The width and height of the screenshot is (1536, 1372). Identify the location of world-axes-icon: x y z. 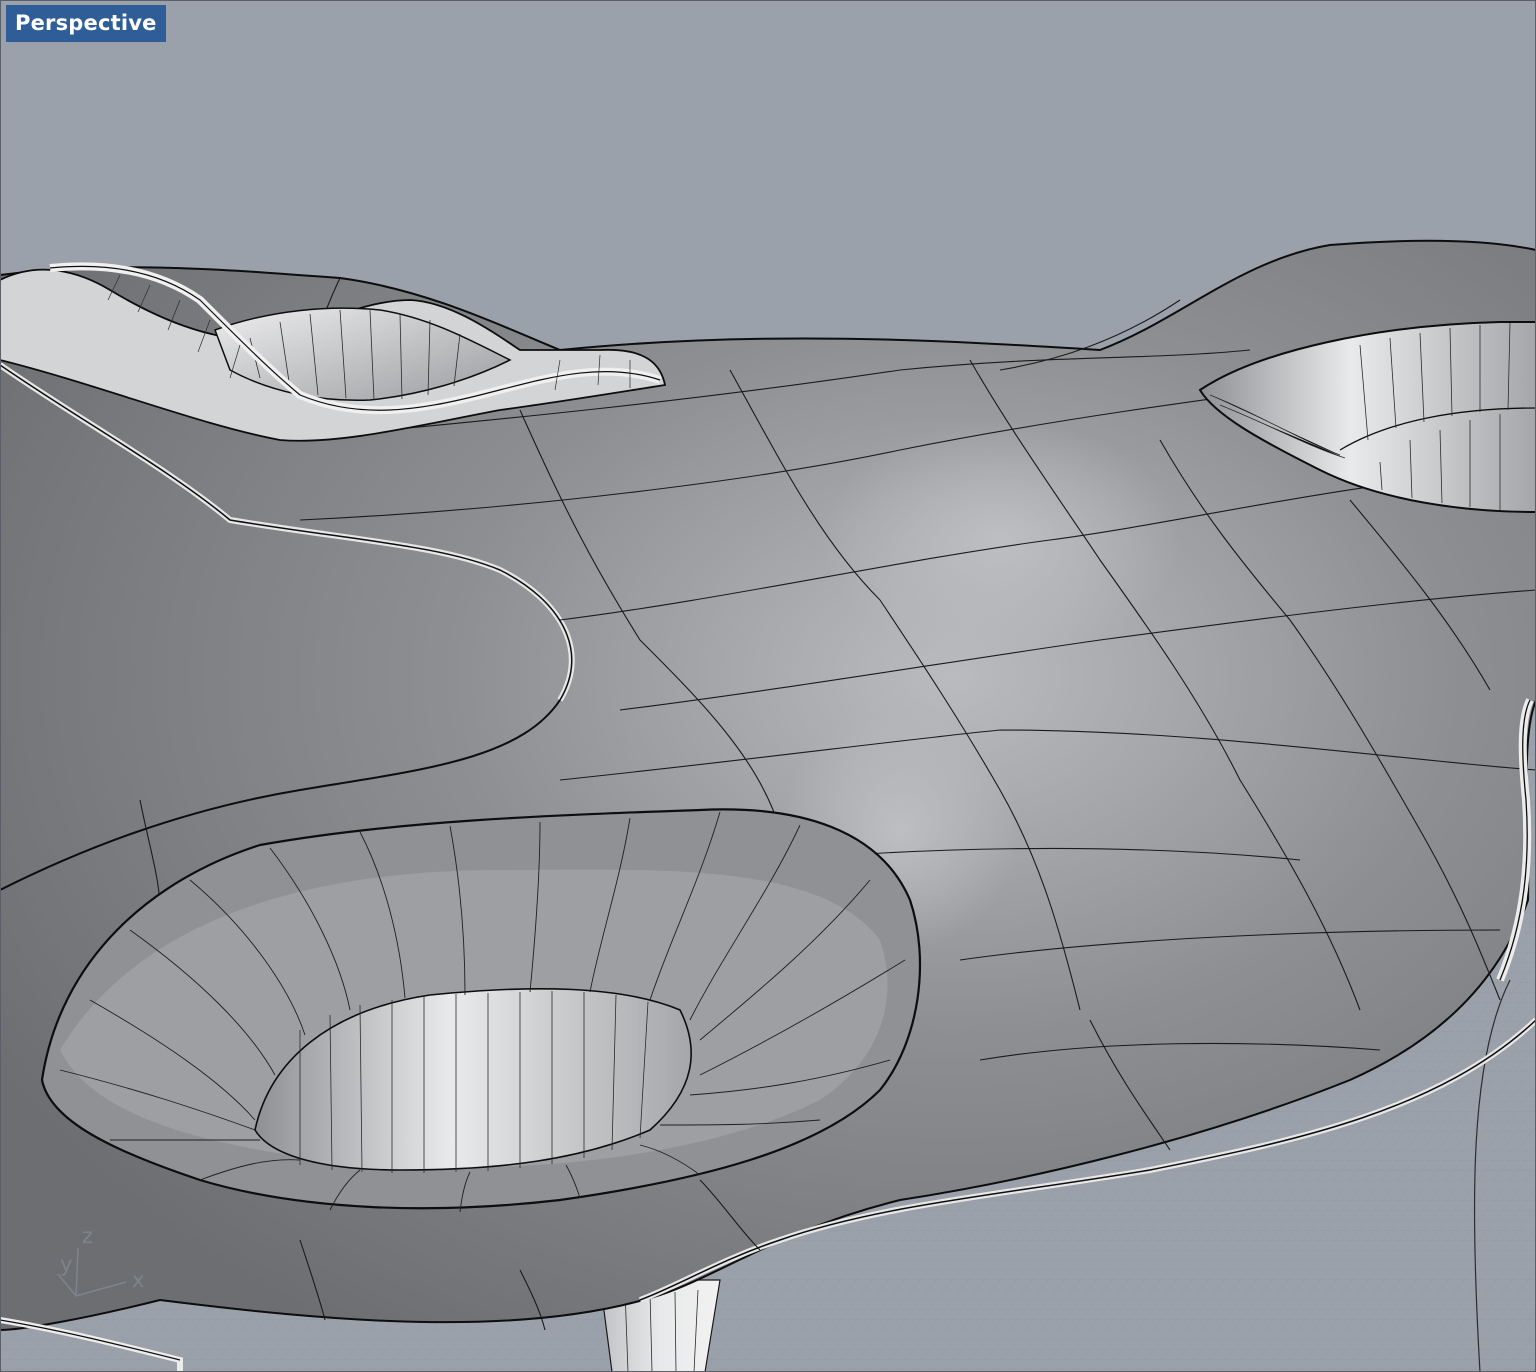
(104, 1263).